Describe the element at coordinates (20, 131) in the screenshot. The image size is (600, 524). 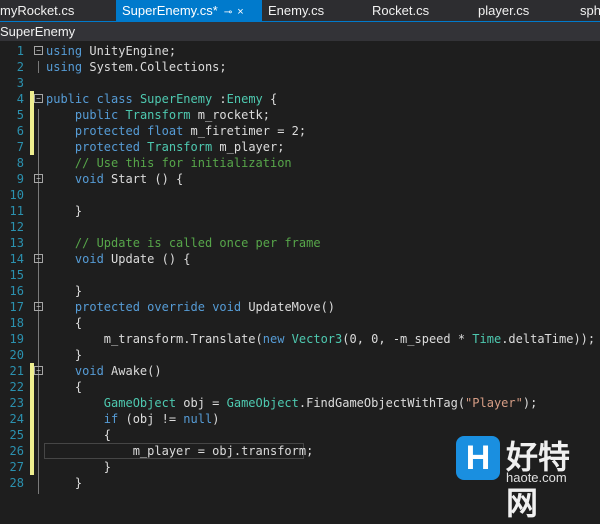
I see `line-number: 6` at that location.